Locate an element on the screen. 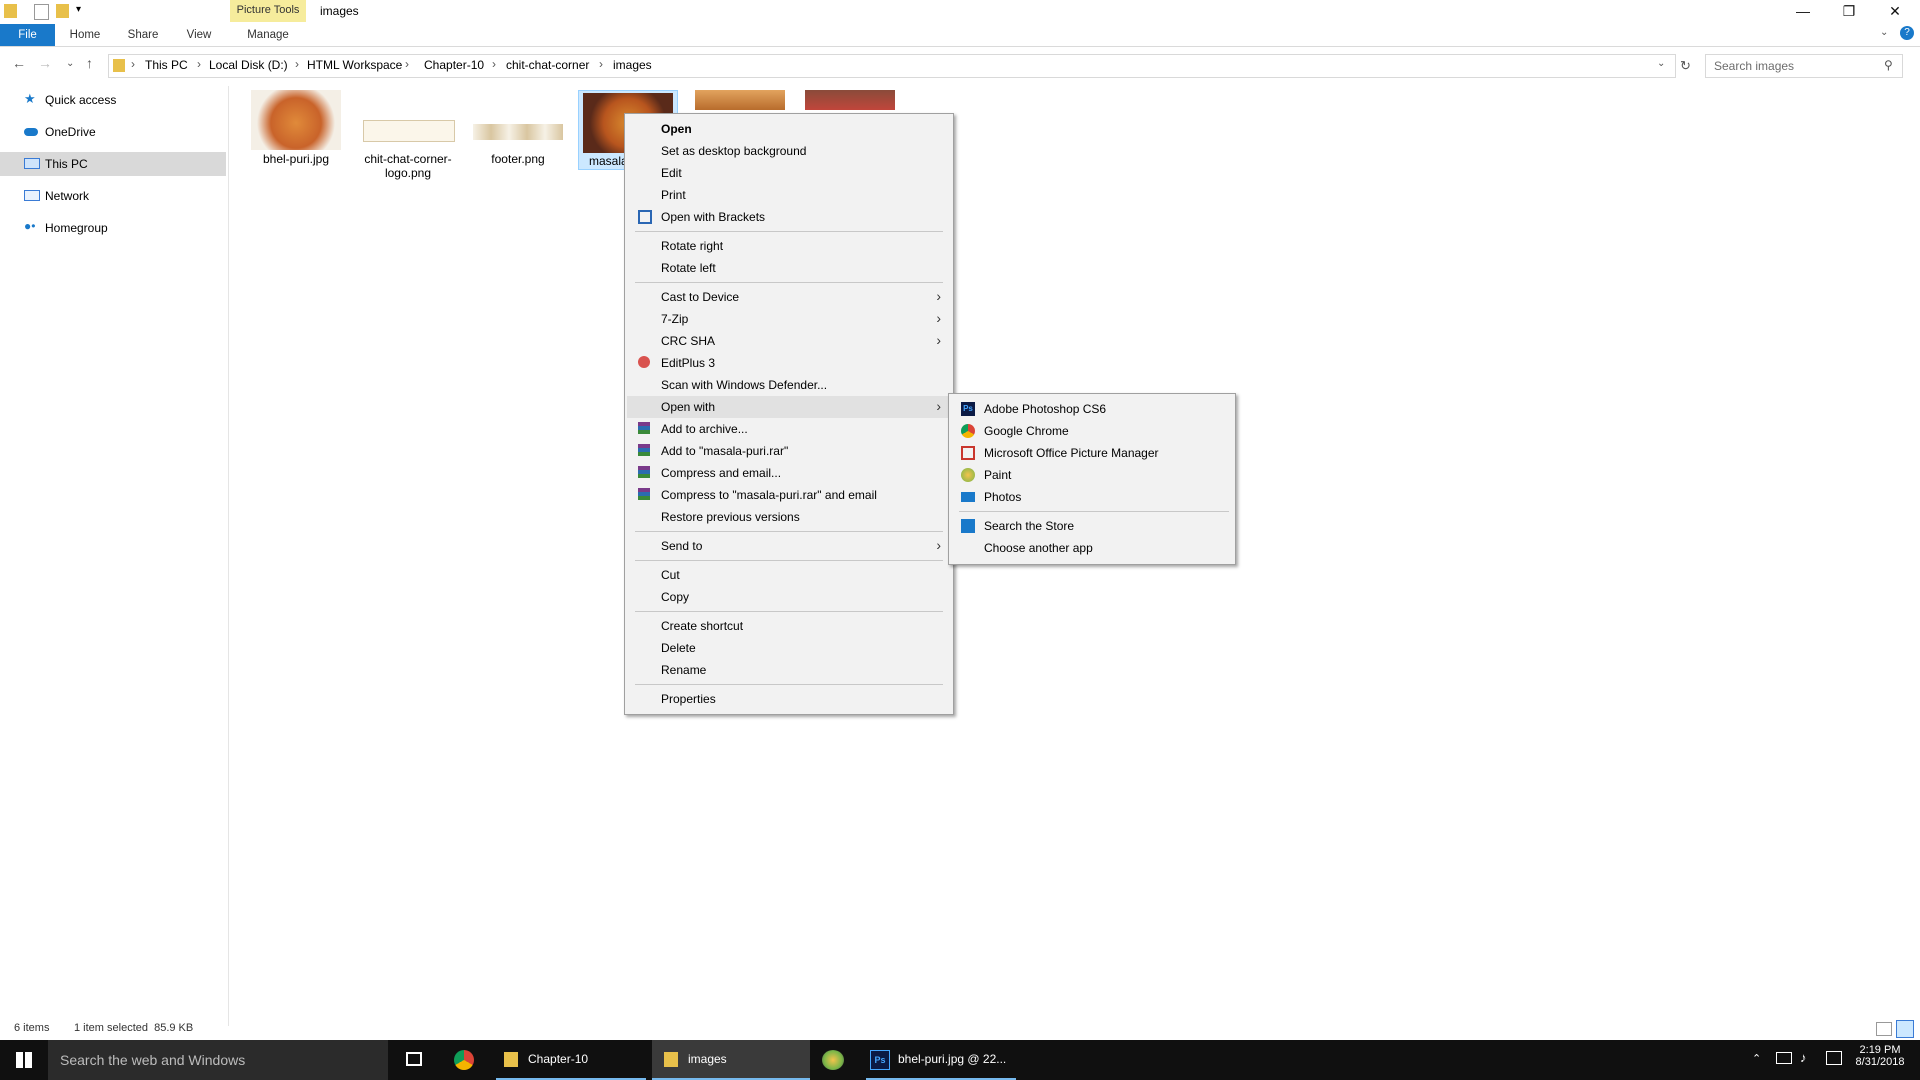 The height and width of the screenshot is (1080, 1920). picture-manager-icon is located at coordinates (968, 453).